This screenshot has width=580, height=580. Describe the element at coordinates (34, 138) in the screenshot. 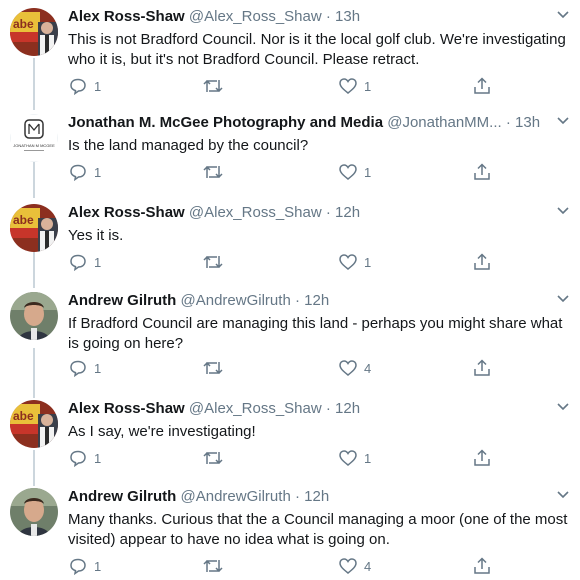

I see `avatar: JONATHAN M MCGEE` at that location.